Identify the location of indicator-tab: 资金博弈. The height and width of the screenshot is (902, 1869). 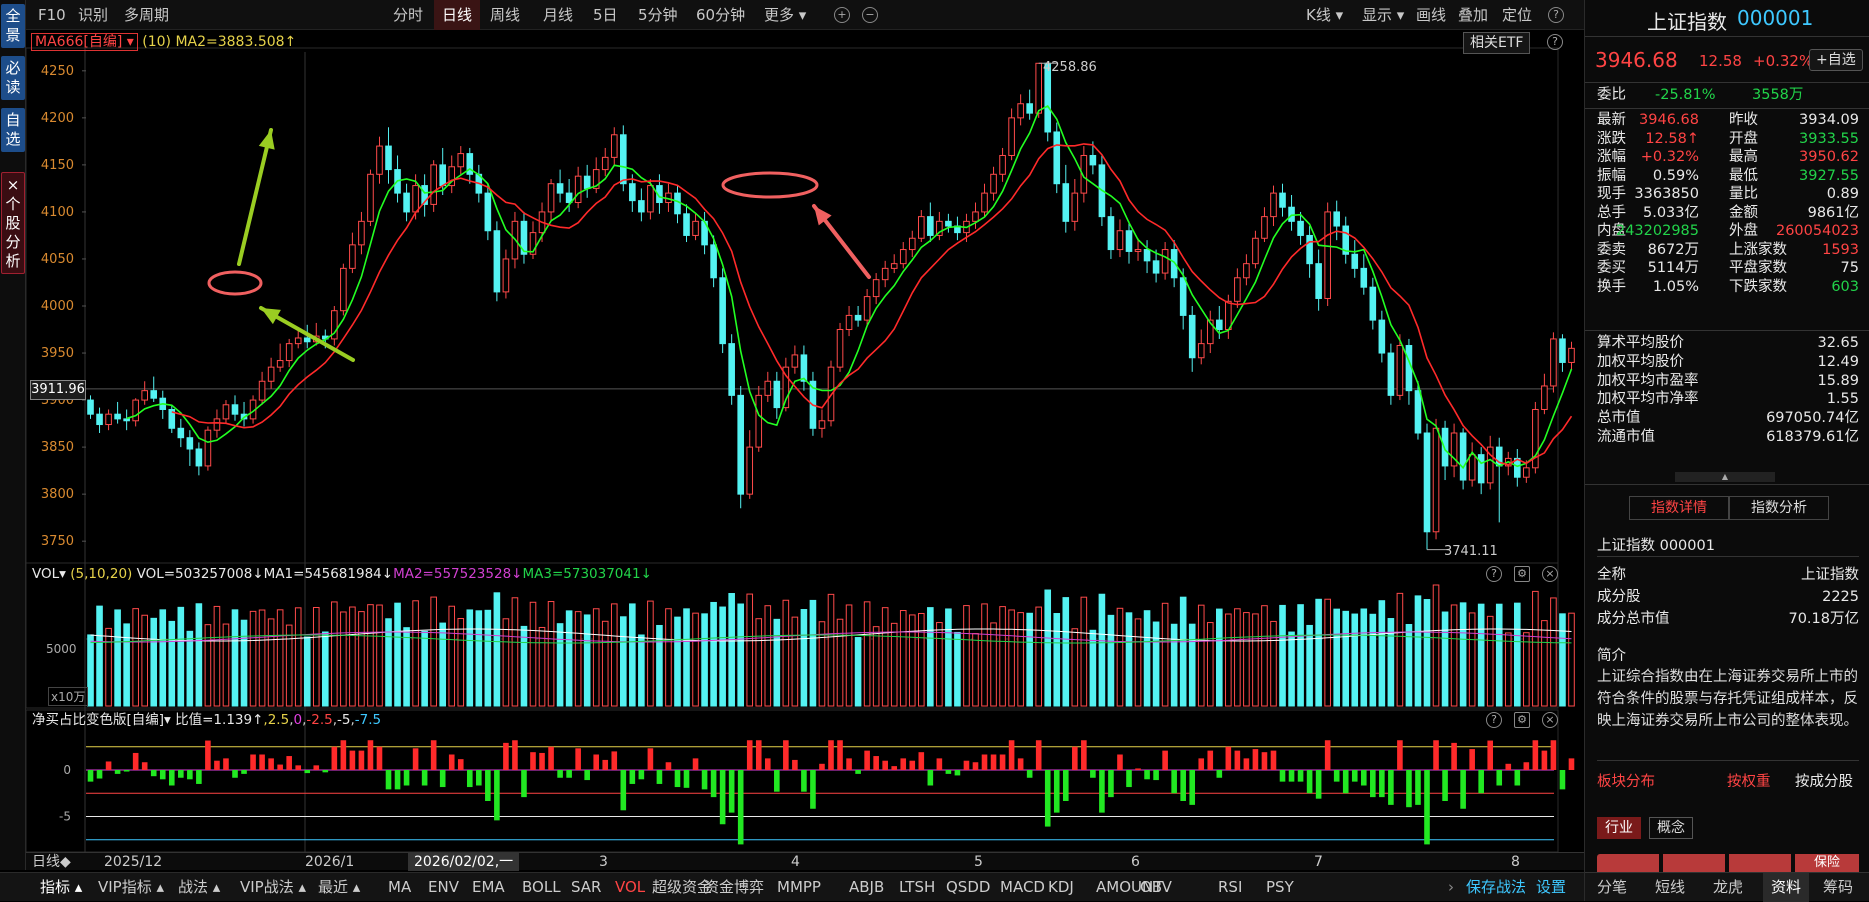
(734, 887).